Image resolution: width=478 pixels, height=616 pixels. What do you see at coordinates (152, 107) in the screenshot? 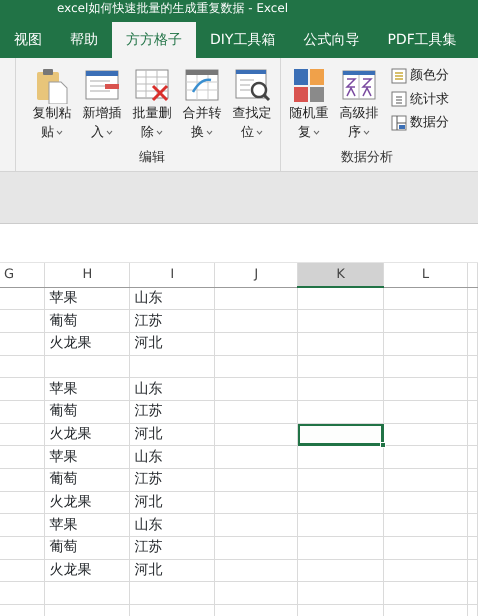
I see `ribbon-button: 批量删除` at bounding box center [152, 107].